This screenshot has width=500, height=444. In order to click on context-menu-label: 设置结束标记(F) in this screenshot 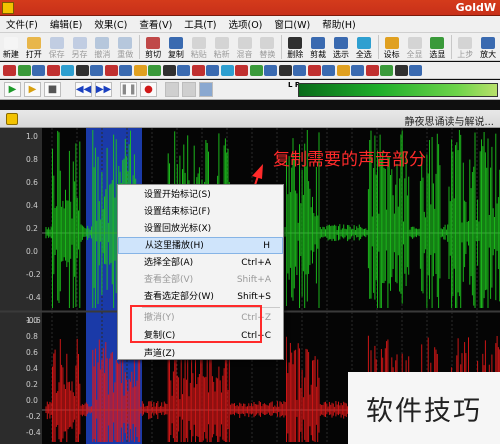, I will do `click(177, 212)`.